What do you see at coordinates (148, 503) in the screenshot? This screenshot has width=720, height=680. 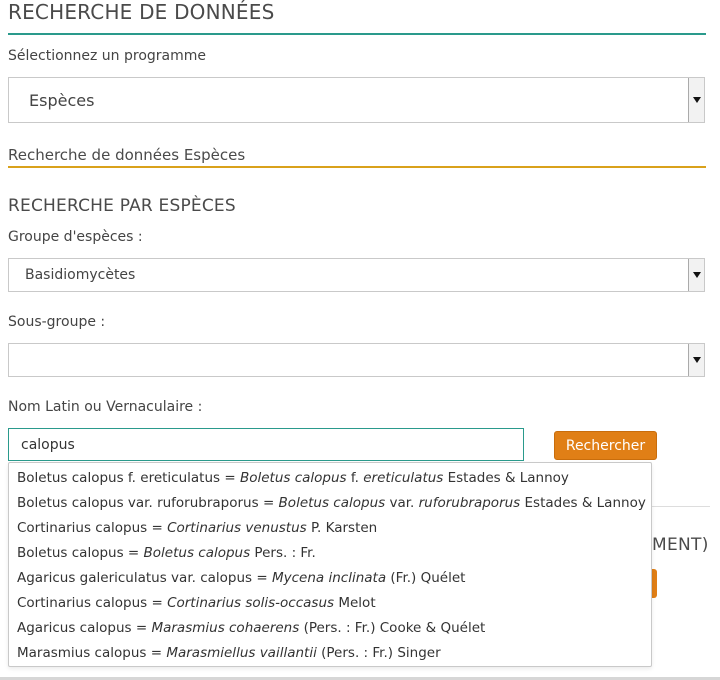 I see `suggestion-prefix: Boletus calopus var. ruforubraporus =` at bounding box center [148, 503].